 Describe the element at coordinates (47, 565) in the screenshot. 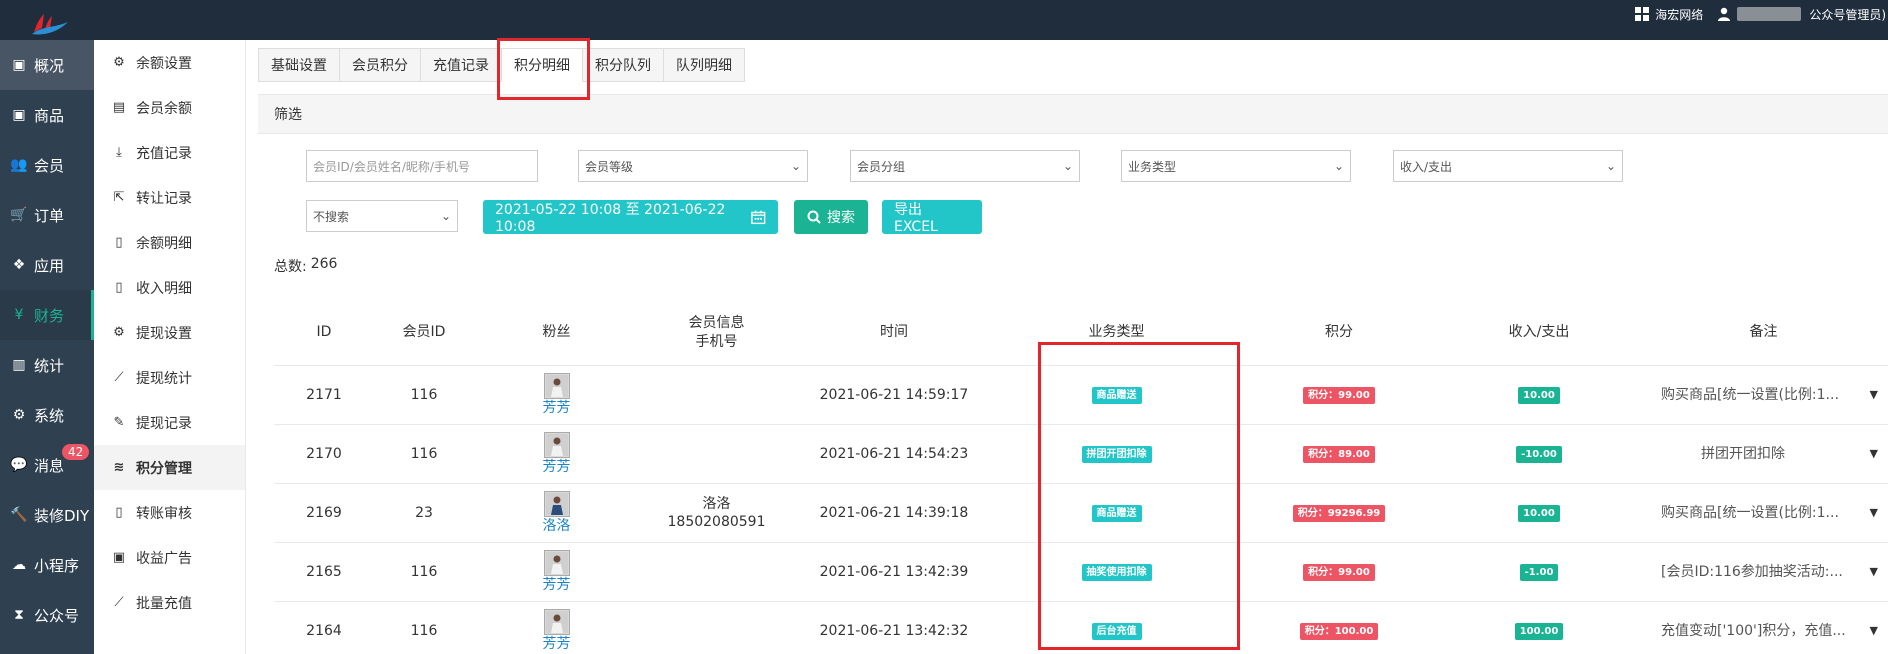

I see `nav-item-miniprogram: ☁ 小程序` at that location.